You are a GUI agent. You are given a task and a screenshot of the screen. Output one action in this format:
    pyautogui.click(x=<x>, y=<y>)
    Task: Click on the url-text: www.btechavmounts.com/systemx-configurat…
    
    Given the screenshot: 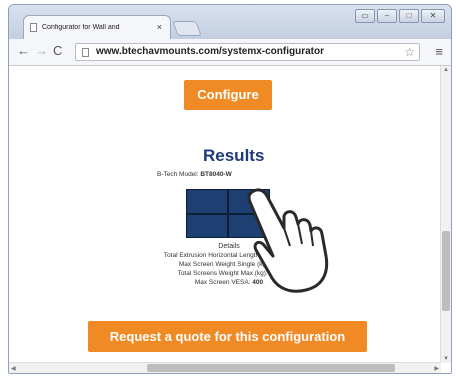 What is the action you would take?
    pyautogui.click(x=210, y=51)
    